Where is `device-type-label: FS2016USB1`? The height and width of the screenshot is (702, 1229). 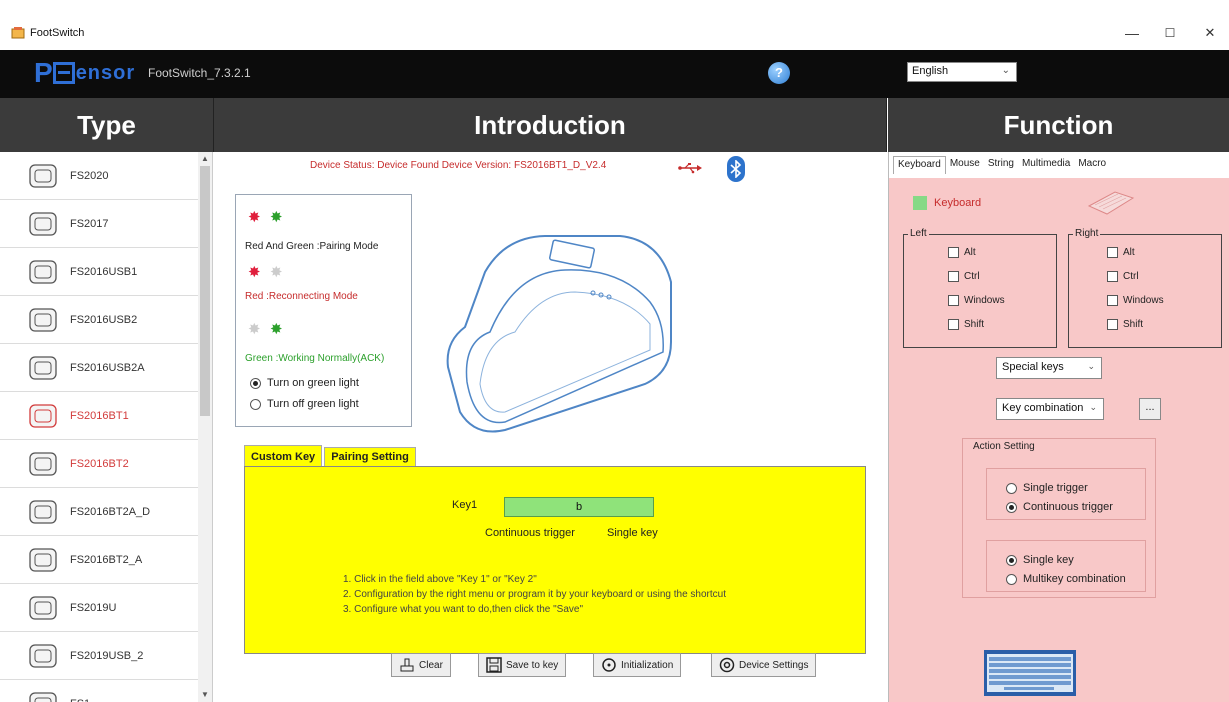
device-type-label: FS2016USB1 is located at coordinates (104, 272).